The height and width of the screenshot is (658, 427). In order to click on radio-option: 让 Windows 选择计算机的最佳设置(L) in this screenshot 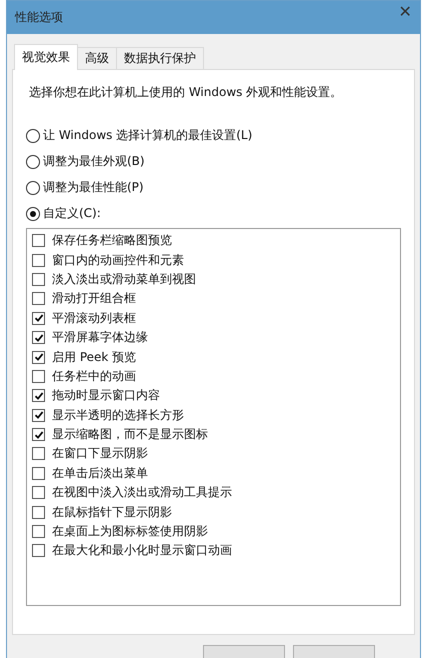, I will do `click(213, 135)`.